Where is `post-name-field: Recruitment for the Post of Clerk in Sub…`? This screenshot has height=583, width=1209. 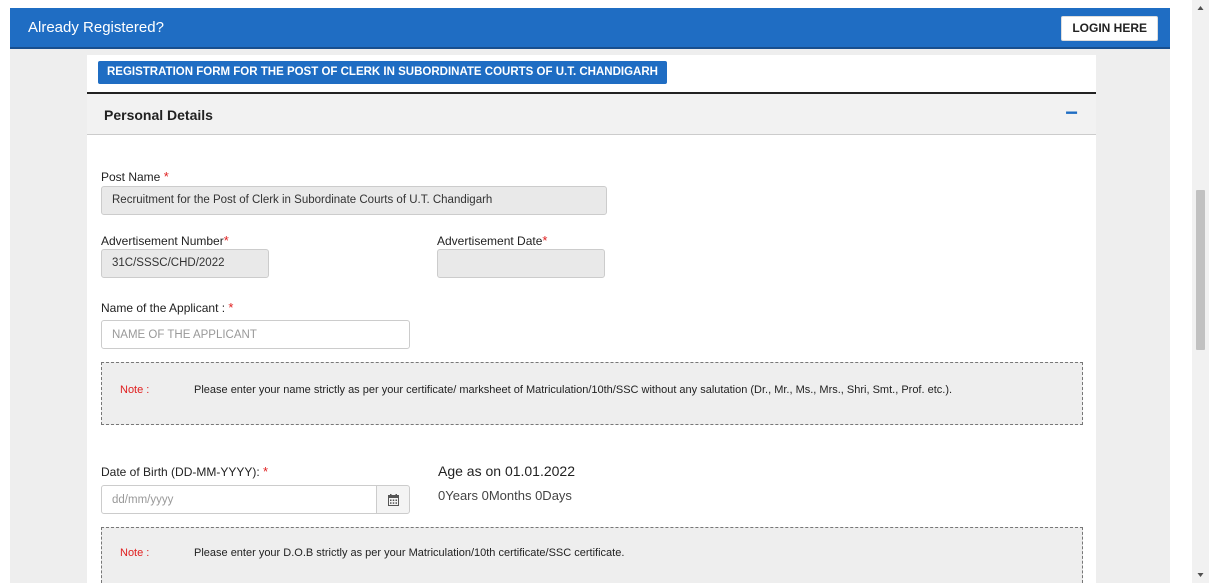 post-name-field: Recruitment for the Post of Clerk in Sub… is located at coordinates (354, 200).